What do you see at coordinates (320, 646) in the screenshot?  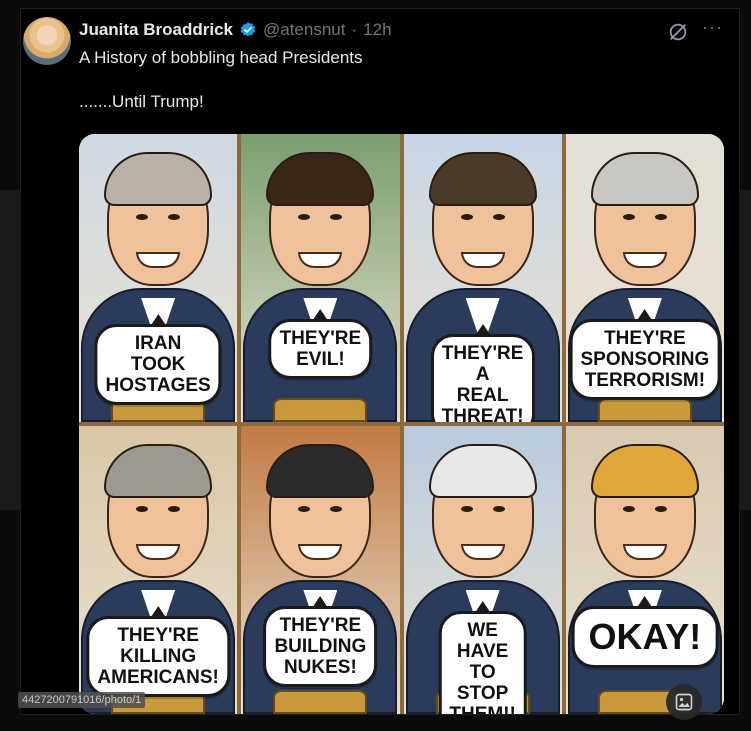 I see `speech-bubble: THEY'RE BUILDING NUKES!` at bounding box center [320, 646].